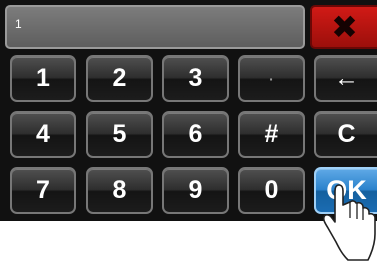  I want to click on key-hash: #, so click(271, 134).